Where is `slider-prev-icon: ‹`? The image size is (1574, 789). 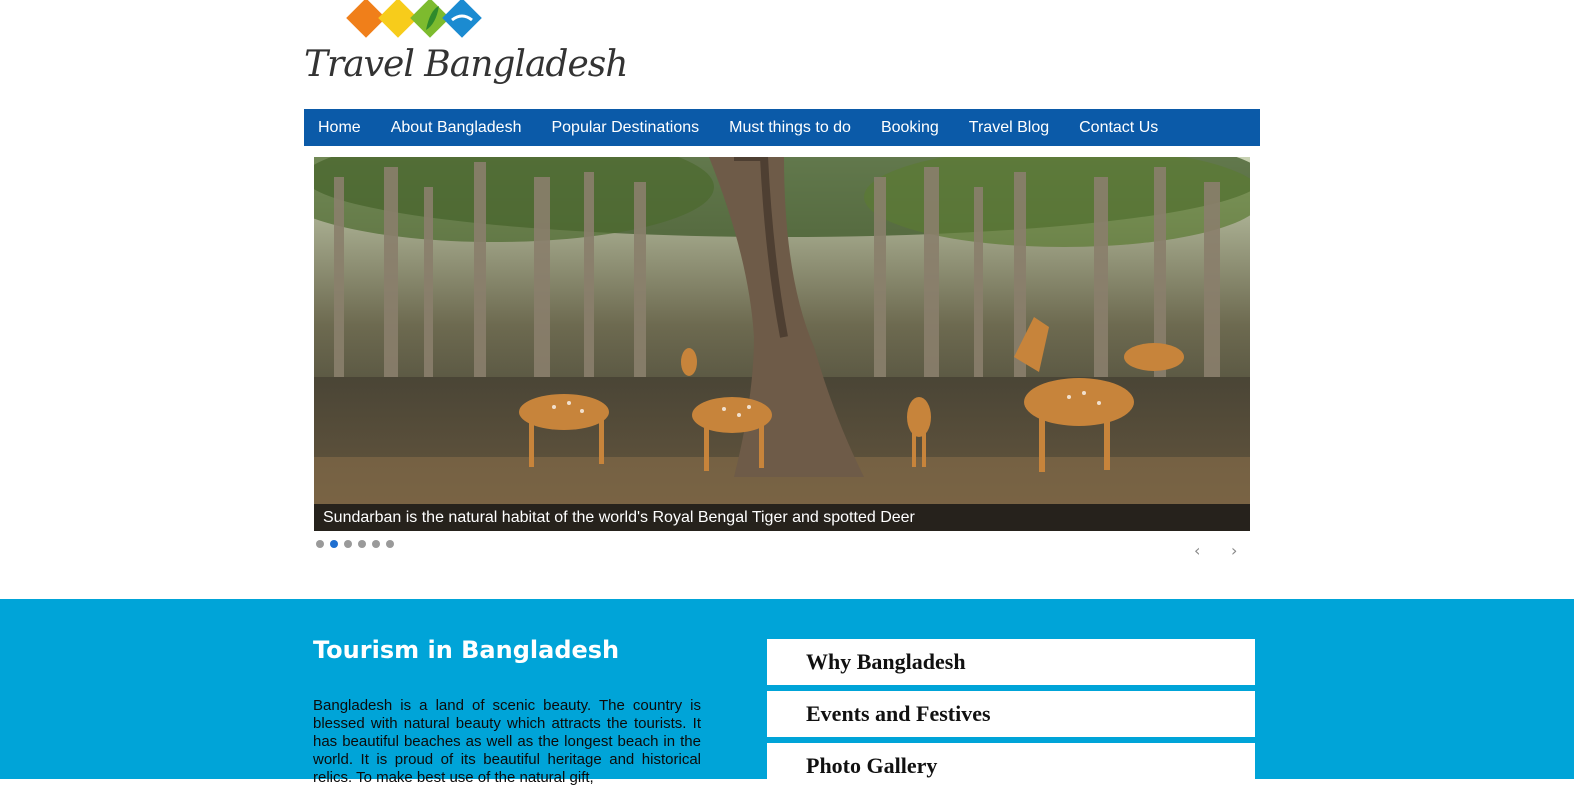
slider-prev-icon: ‹ is located at coordinates (1197, 550).